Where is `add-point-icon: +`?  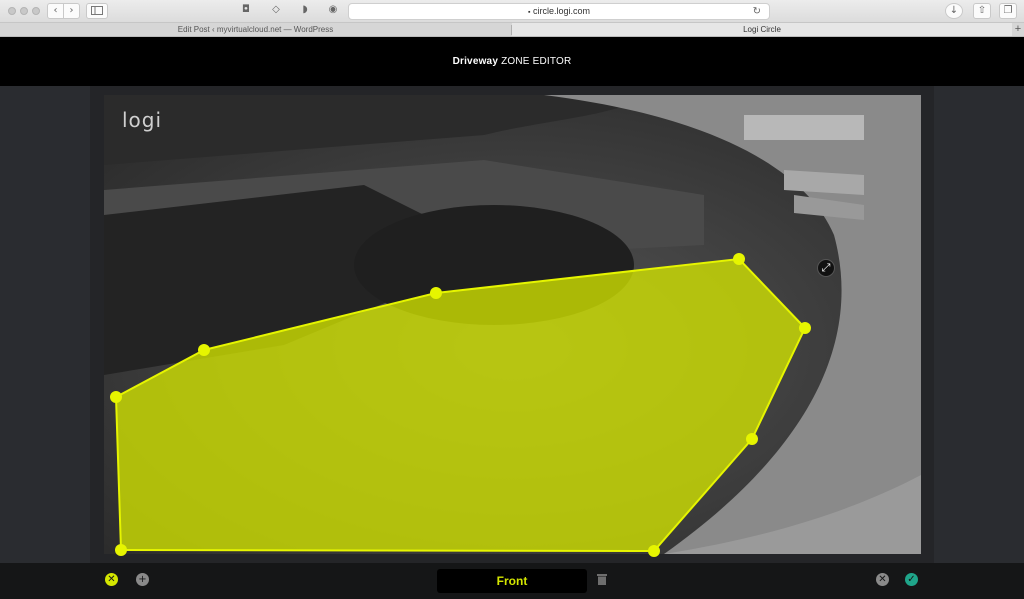
add-point-icon: + is located at coordinates (142, 579).